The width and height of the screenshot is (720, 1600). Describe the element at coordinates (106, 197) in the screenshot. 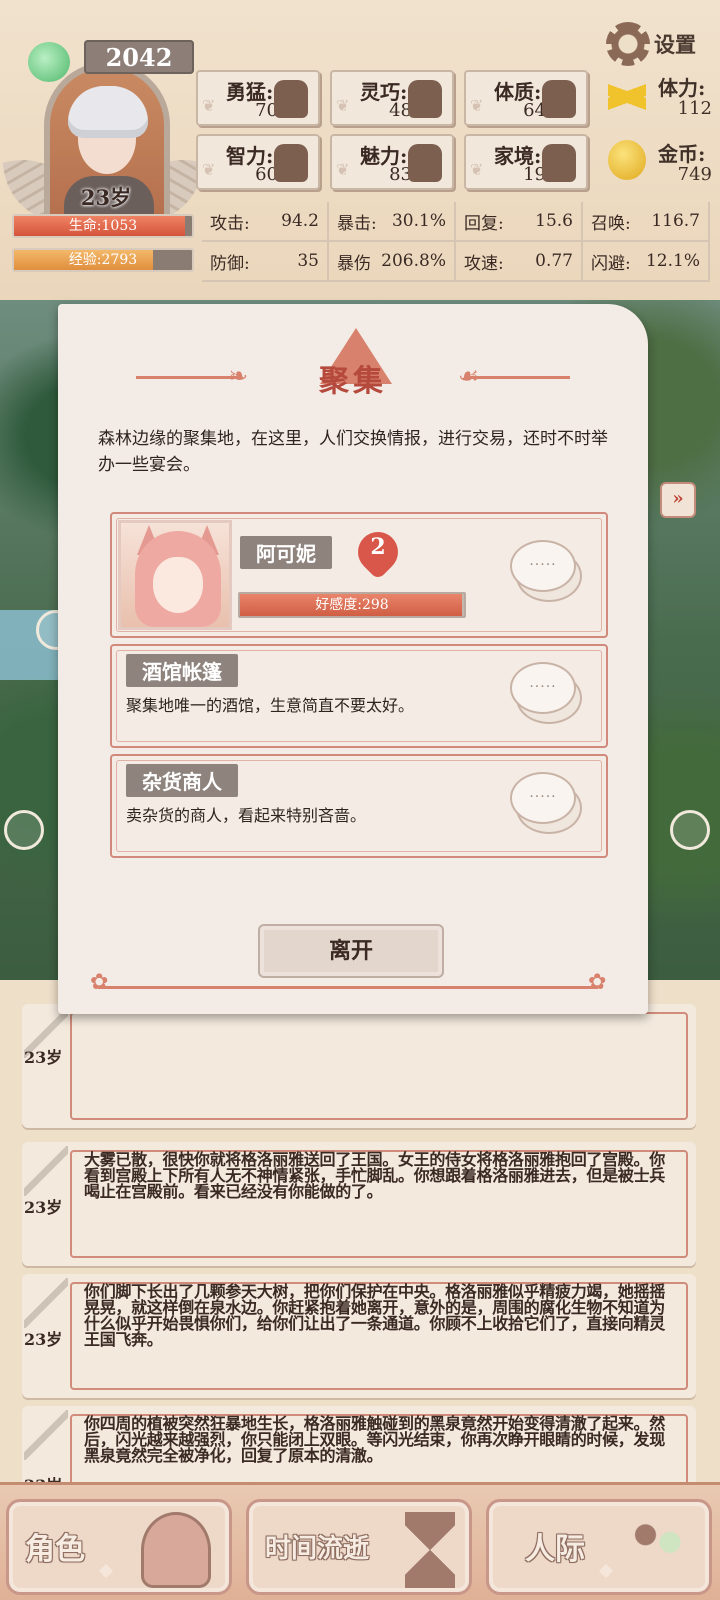

I see `hero-age: 23岁` at that location.